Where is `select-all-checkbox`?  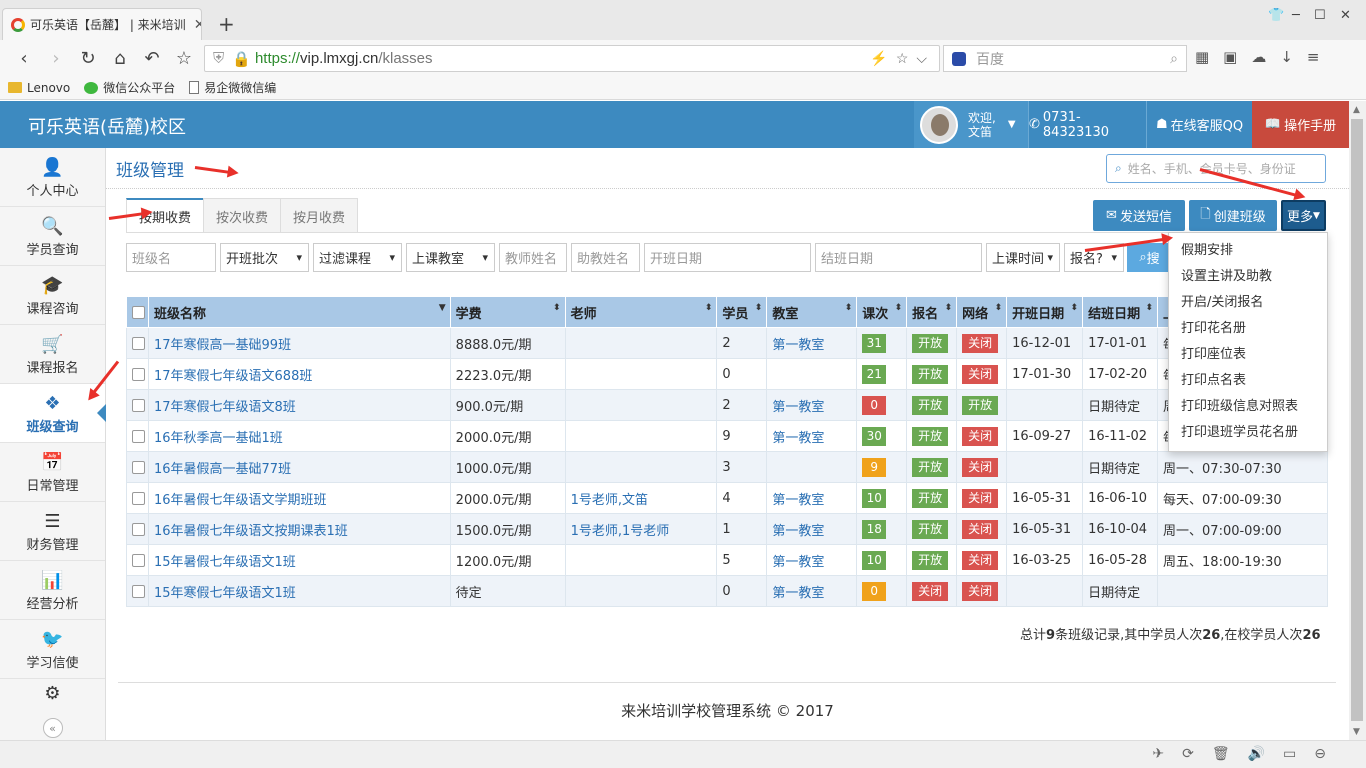
select-all-checkbox is located at coordinates (138, 312).